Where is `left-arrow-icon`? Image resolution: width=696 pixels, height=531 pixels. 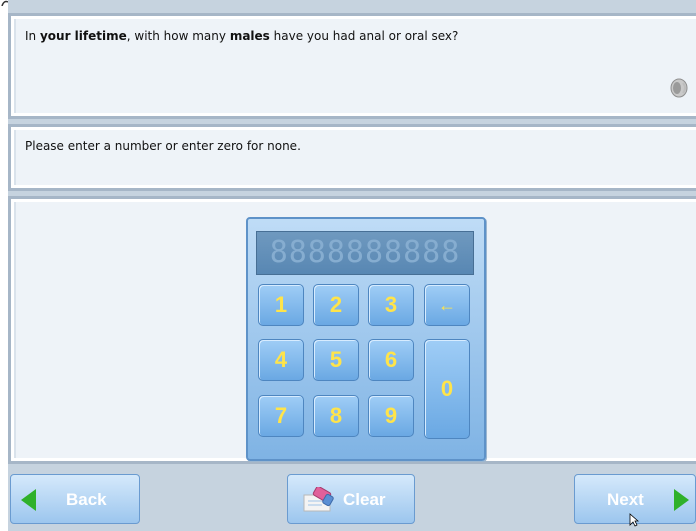
left-arrow-icon is located at coordinates (28, 500).